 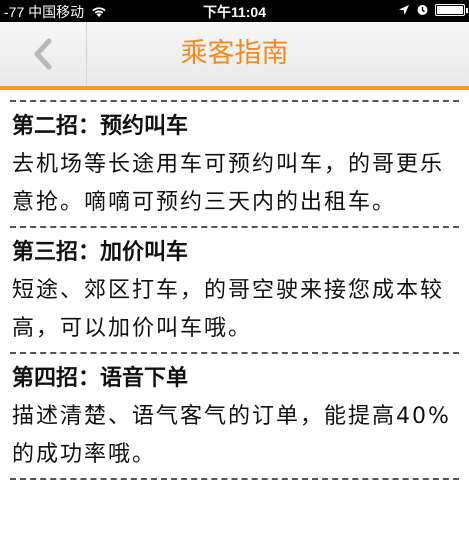 What do you see at coordinates (433, 9) in the screenshot?
I see `status-right` at bounding box center [433, 9].